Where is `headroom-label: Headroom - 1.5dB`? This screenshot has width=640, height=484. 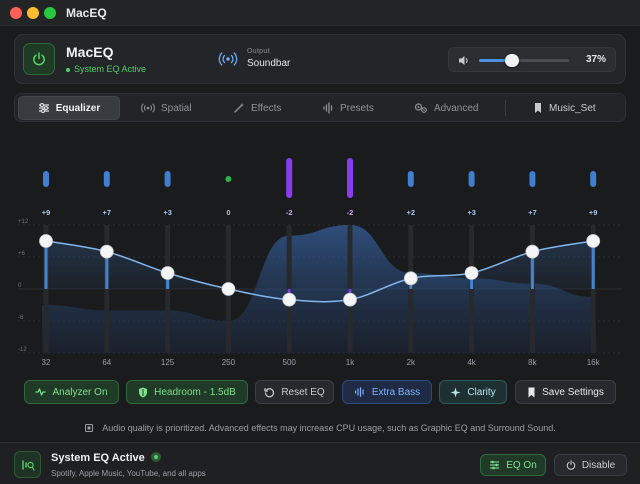
headroom-label: Headroom - 1.5dB is located at coordinates (195, 392).